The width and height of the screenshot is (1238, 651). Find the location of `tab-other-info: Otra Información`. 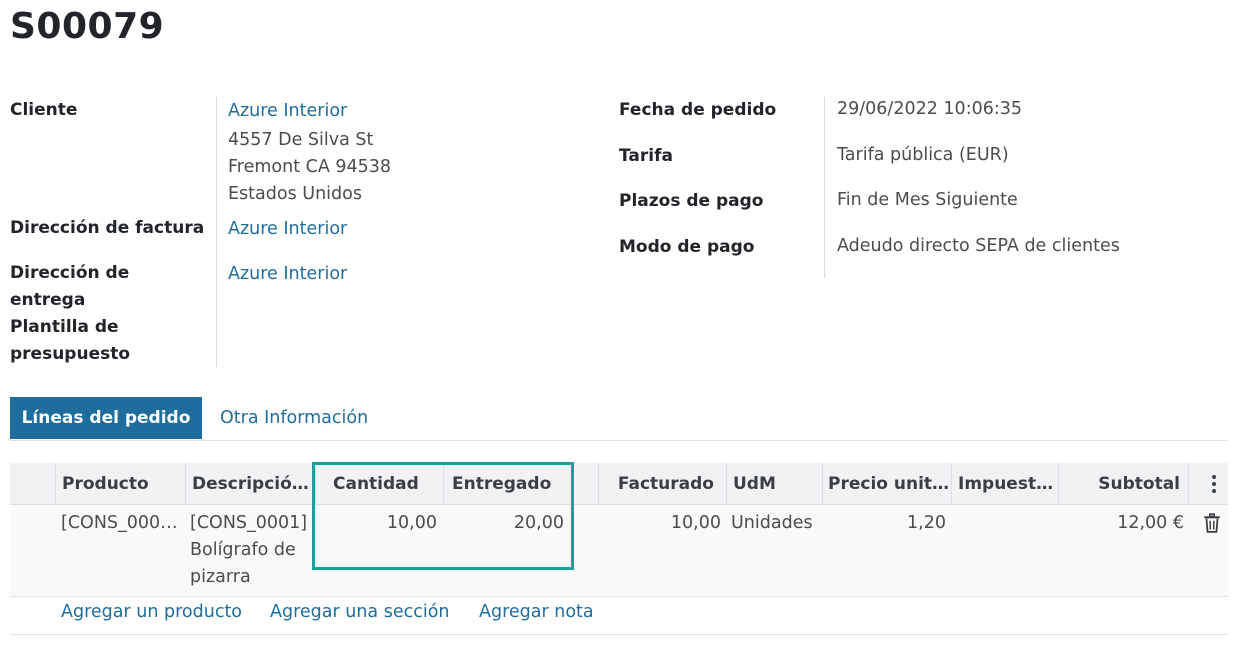

tab-other-info: Otra Información is located at coordinates (294, 418).